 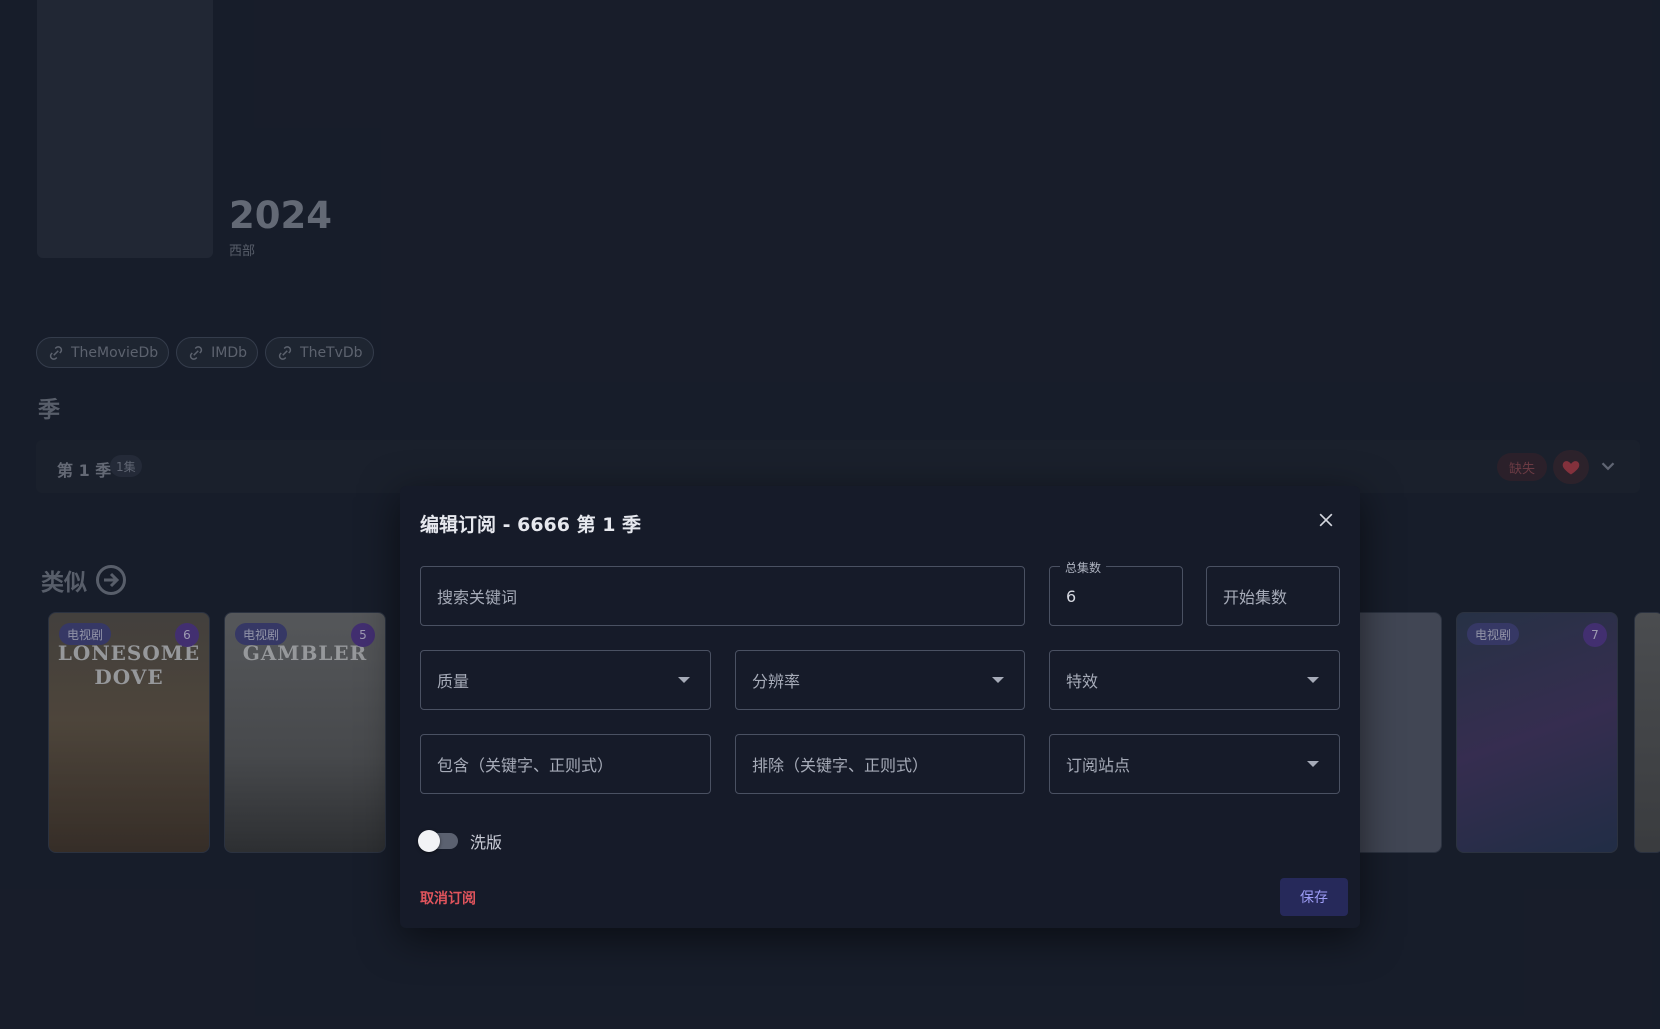 I want to click on total-episodes-input: 总集数 6, so click(x=1116, y=592).